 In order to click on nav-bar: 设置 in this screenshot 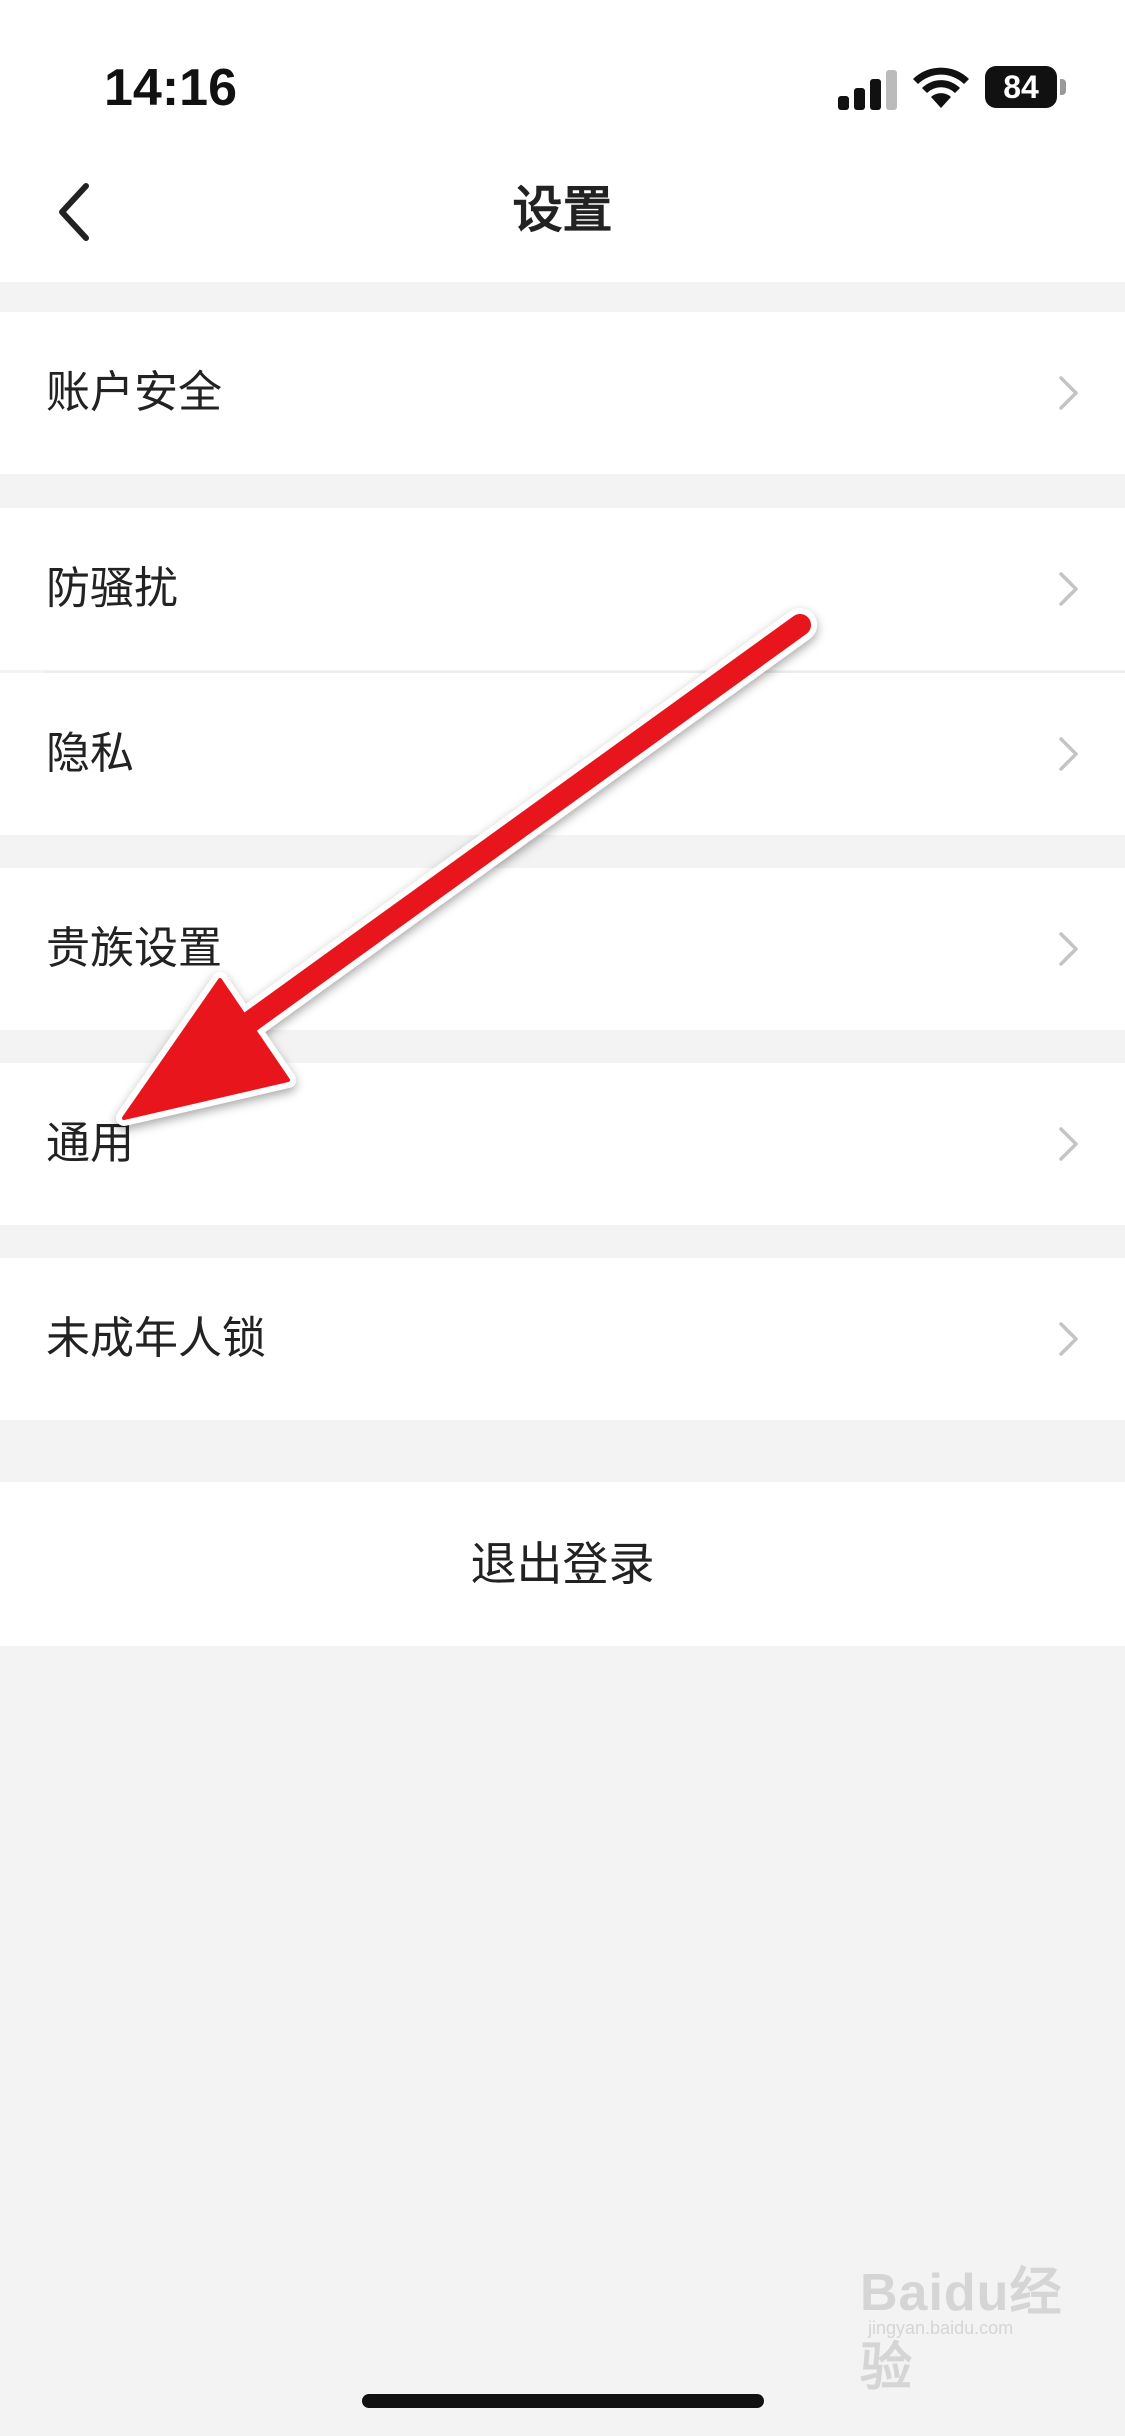, I will do `click(562, 211)`.